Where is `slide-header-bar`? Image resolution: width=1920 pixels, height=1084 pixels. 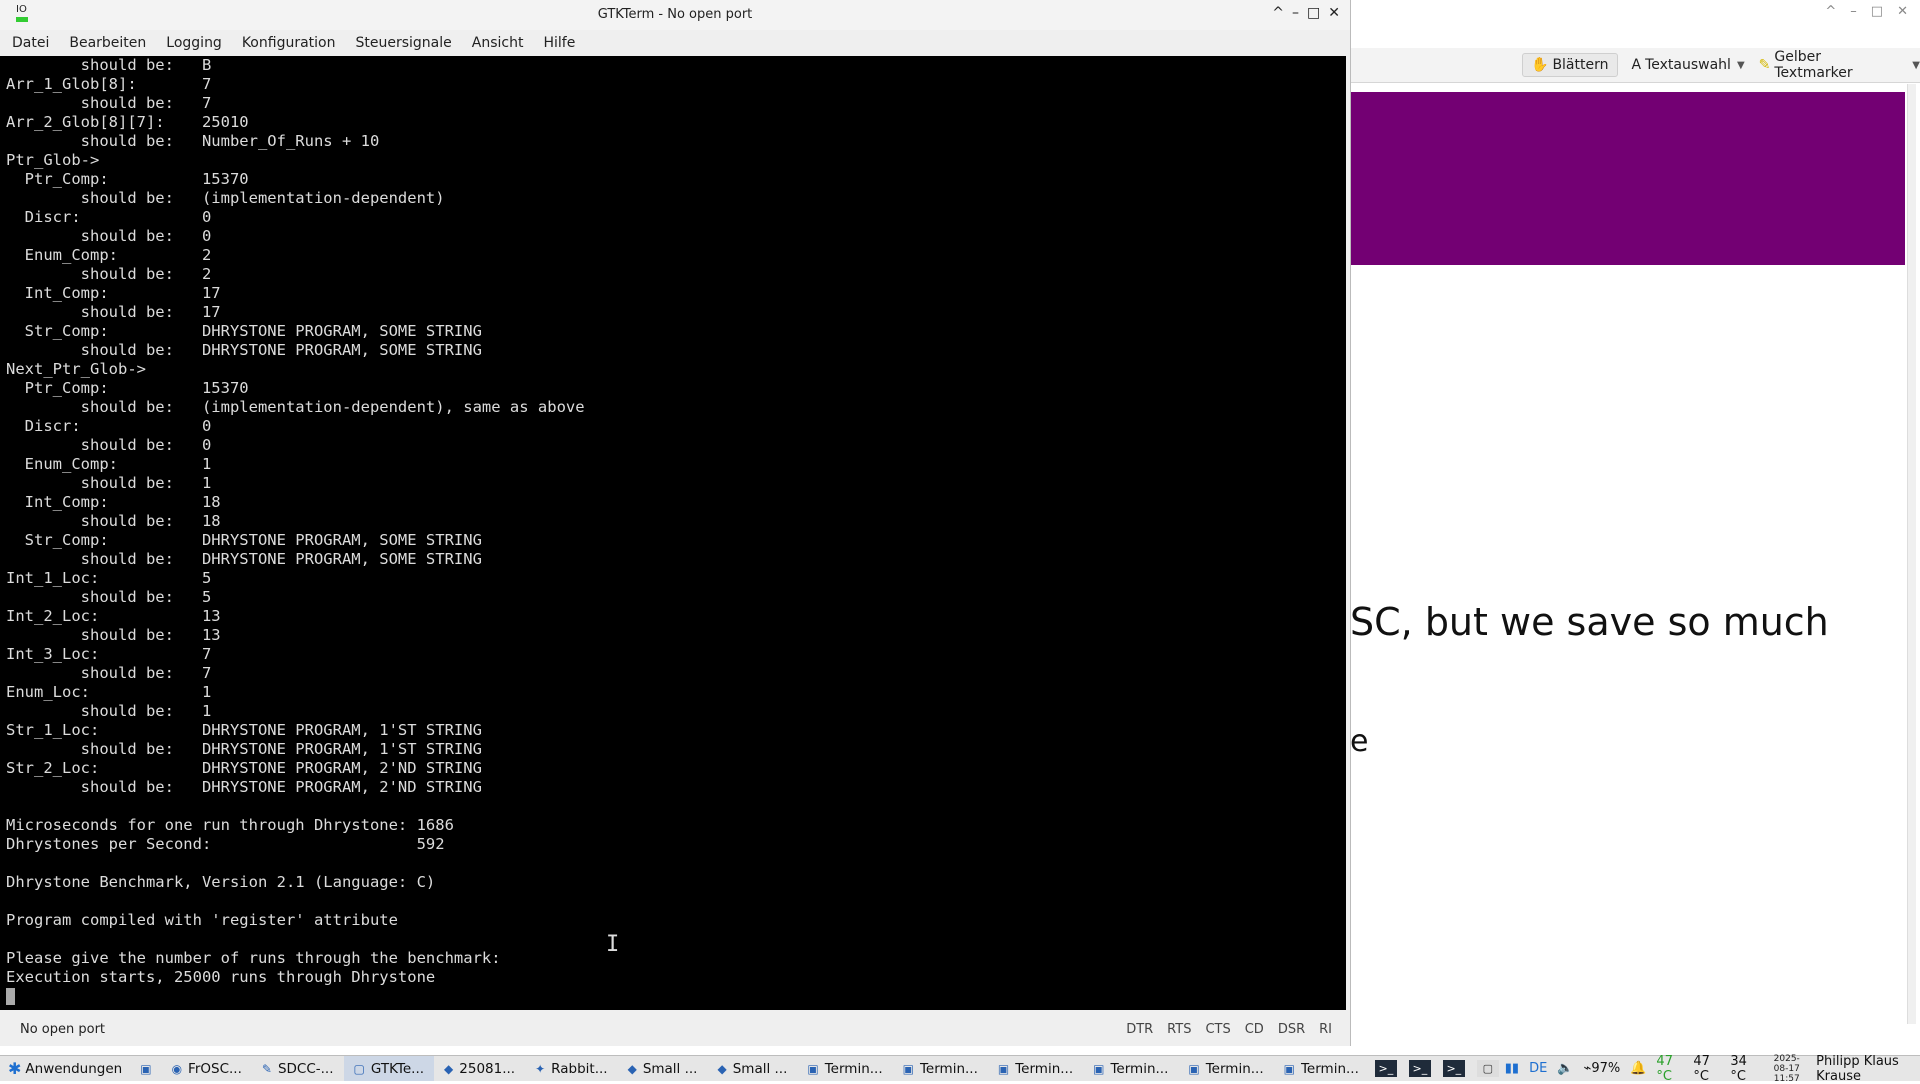 slide-header-bar is located at coordinates (1627, 178).